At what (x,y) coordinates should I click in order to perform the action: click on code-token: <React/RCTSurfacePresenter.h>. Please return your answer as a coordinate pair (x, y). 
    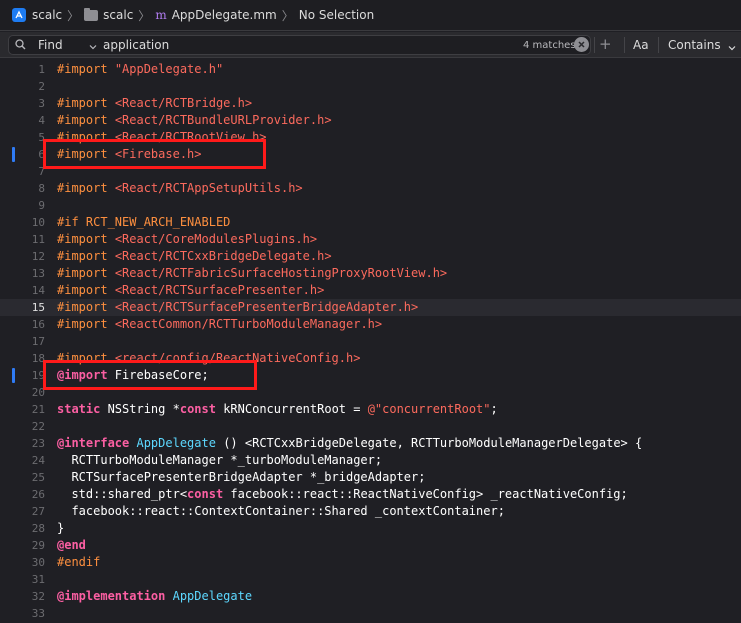
    Looking at the image, I should click on (219, 290).